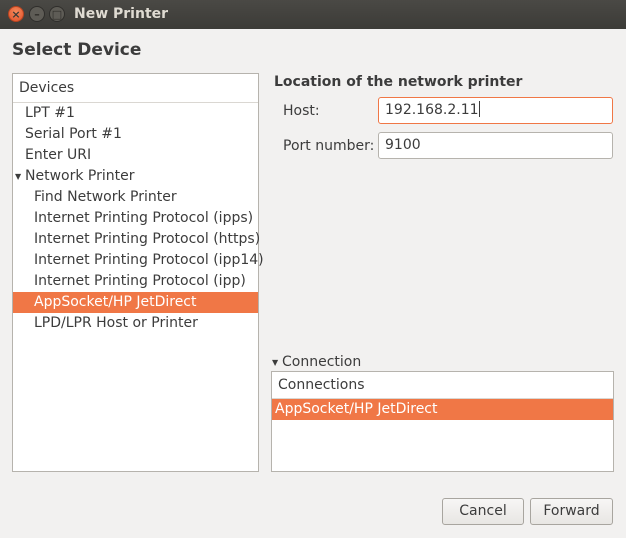 The image size is (626, 538). Describe the element at coordinates (135, 197) in the screenshot. I see `device-item-find-network-printer: Find Network Printer` at that location.